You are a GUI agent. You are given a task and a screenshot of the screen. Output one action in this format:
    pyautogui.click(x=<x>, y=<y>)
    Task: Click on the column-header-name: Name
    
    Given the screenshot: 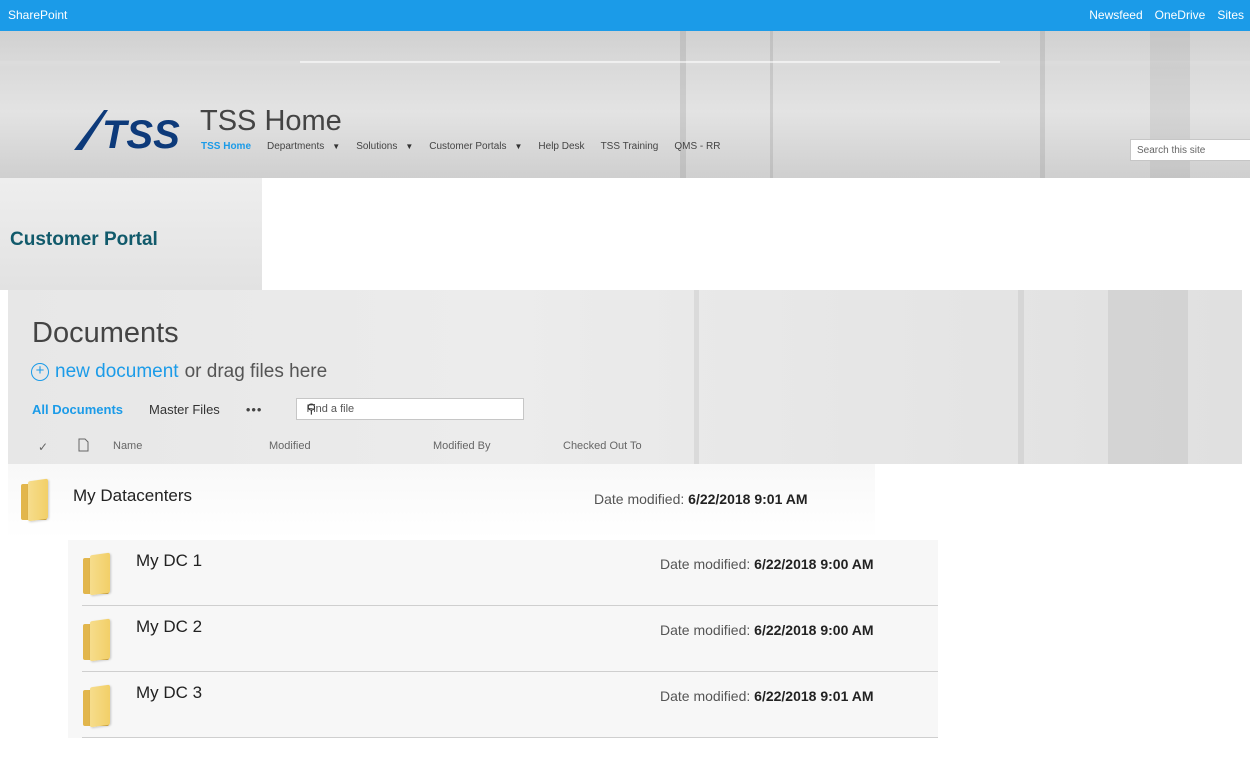 What is the action you would take?
    pyautogui.click(x=127, y=446)
    